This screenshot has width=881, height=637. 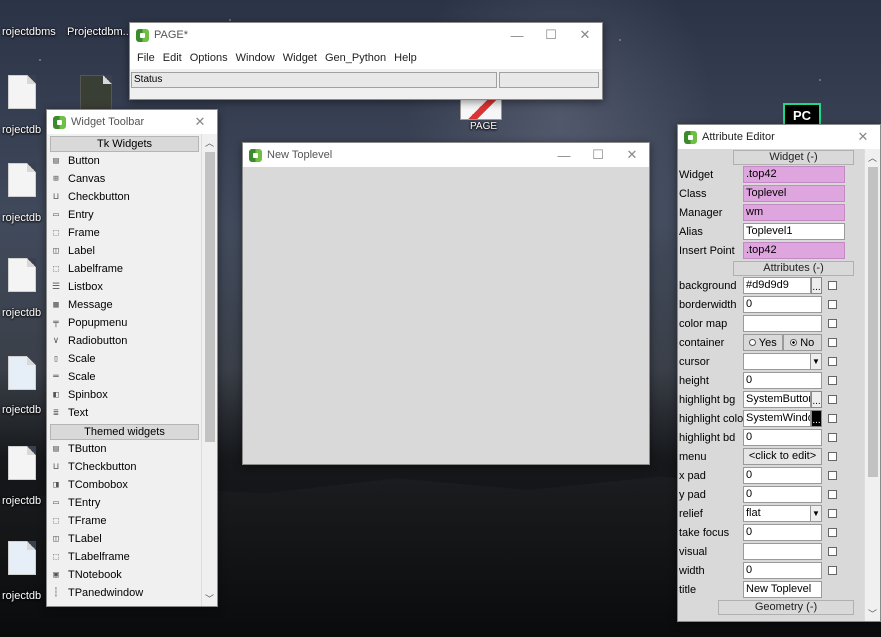 What do you see at coordinates (872, 613) in the screenshot?
I see `chevron-down-icon: ﹀` at bounding box center [872, 613].